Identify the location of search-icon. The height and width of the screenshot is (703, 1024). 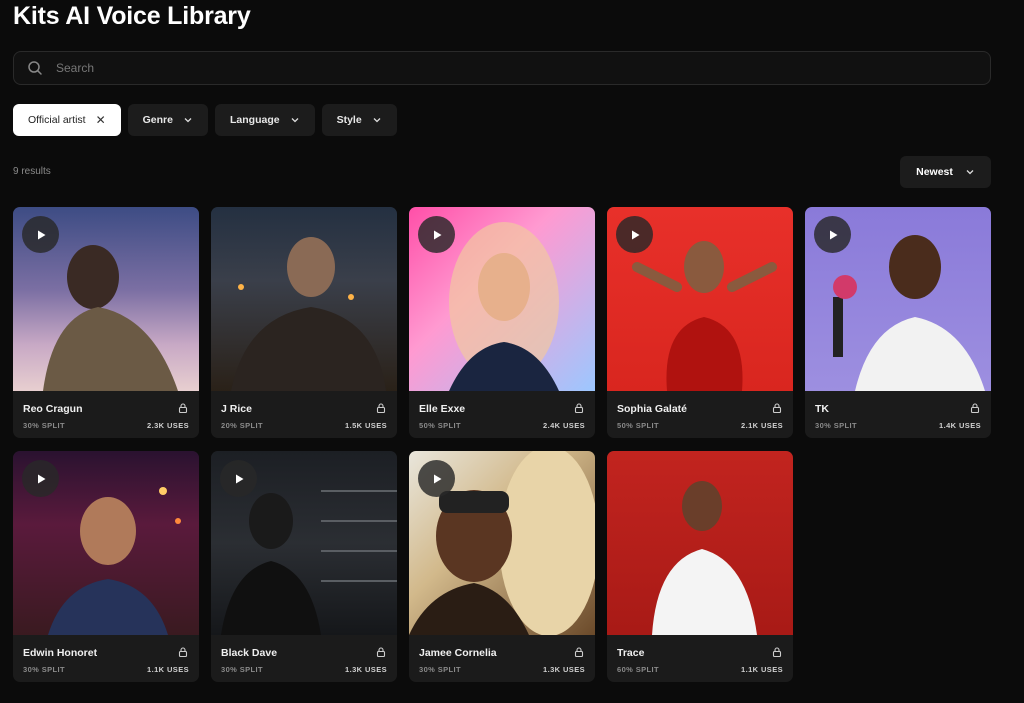
(35, 68).